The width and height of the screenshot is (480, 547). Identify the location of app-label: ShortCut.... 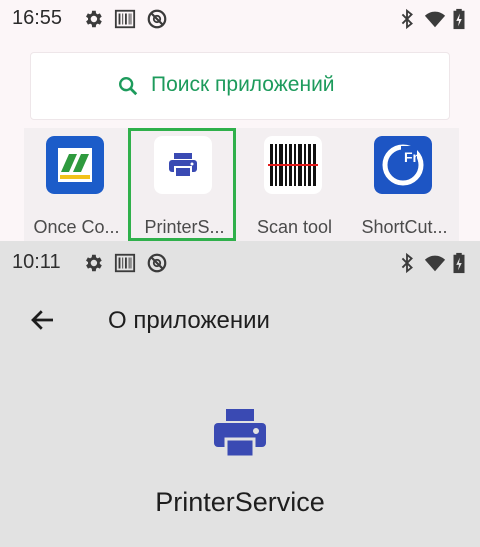
(404, 227).